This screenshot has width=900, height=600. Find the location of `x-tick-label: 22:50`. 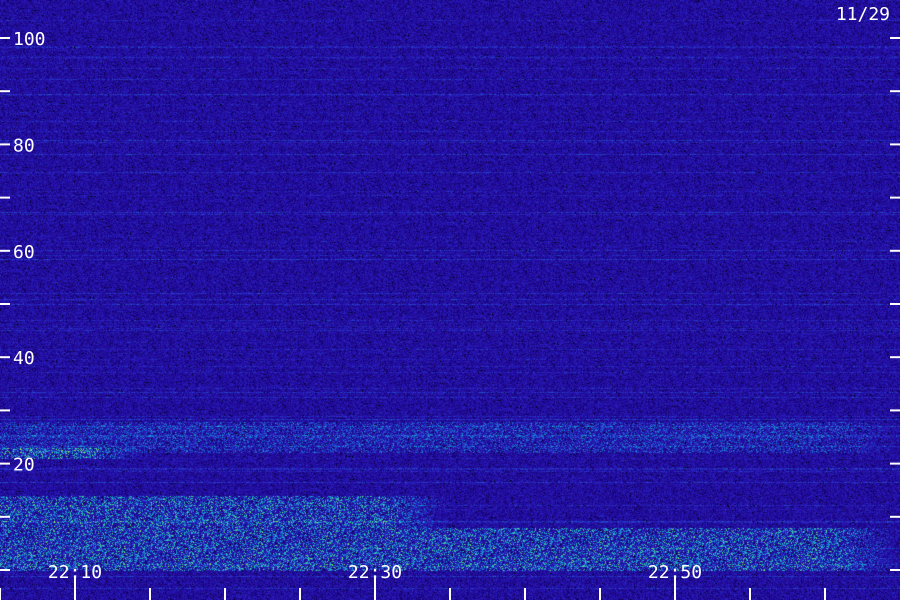

x-tick-label: 22:50 is located at coordinates (675, 572).